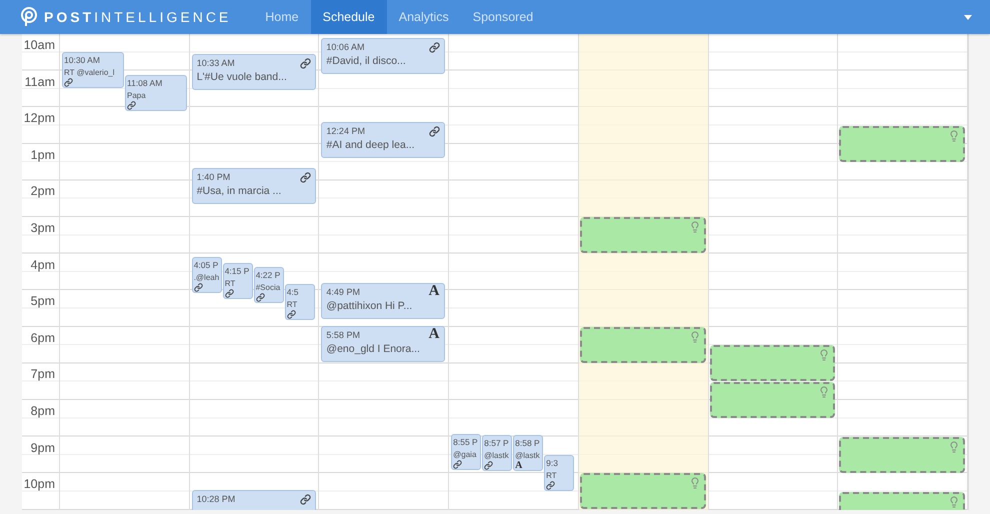  What do you see at coordinates (345, 131) in the screenshot?
I see `post-time: 12:24 PM` at bounding box center [345, 131].